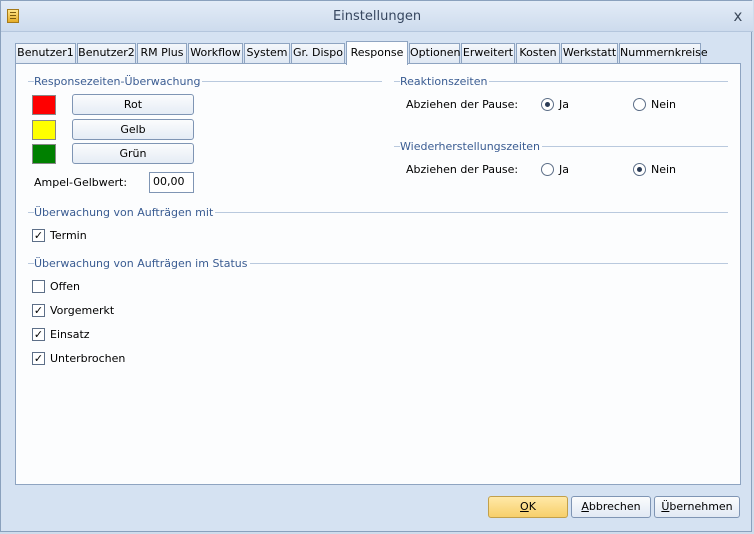 The height and width of the screenshot is (534, 754). I want to click on red-color-button: Rot, so click(133, 104).